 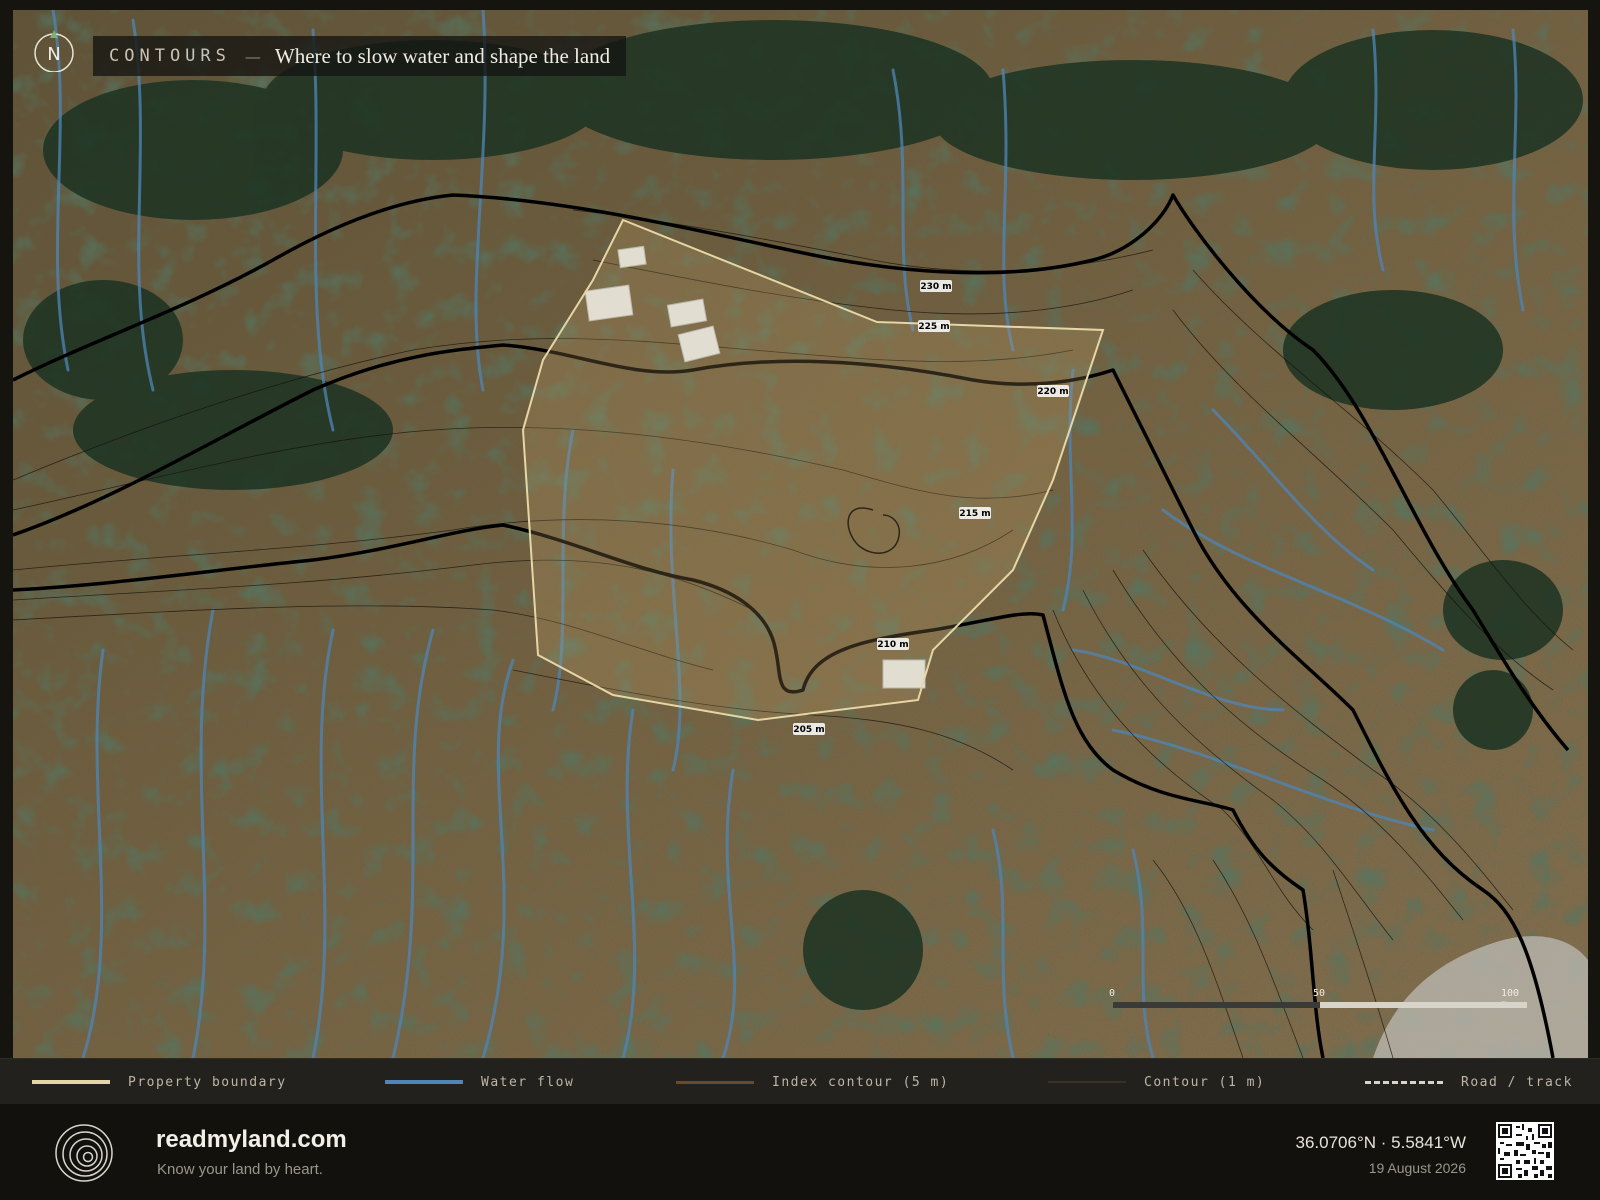 I want to click on scale-bar-light, so click(x=1423, y=1005).